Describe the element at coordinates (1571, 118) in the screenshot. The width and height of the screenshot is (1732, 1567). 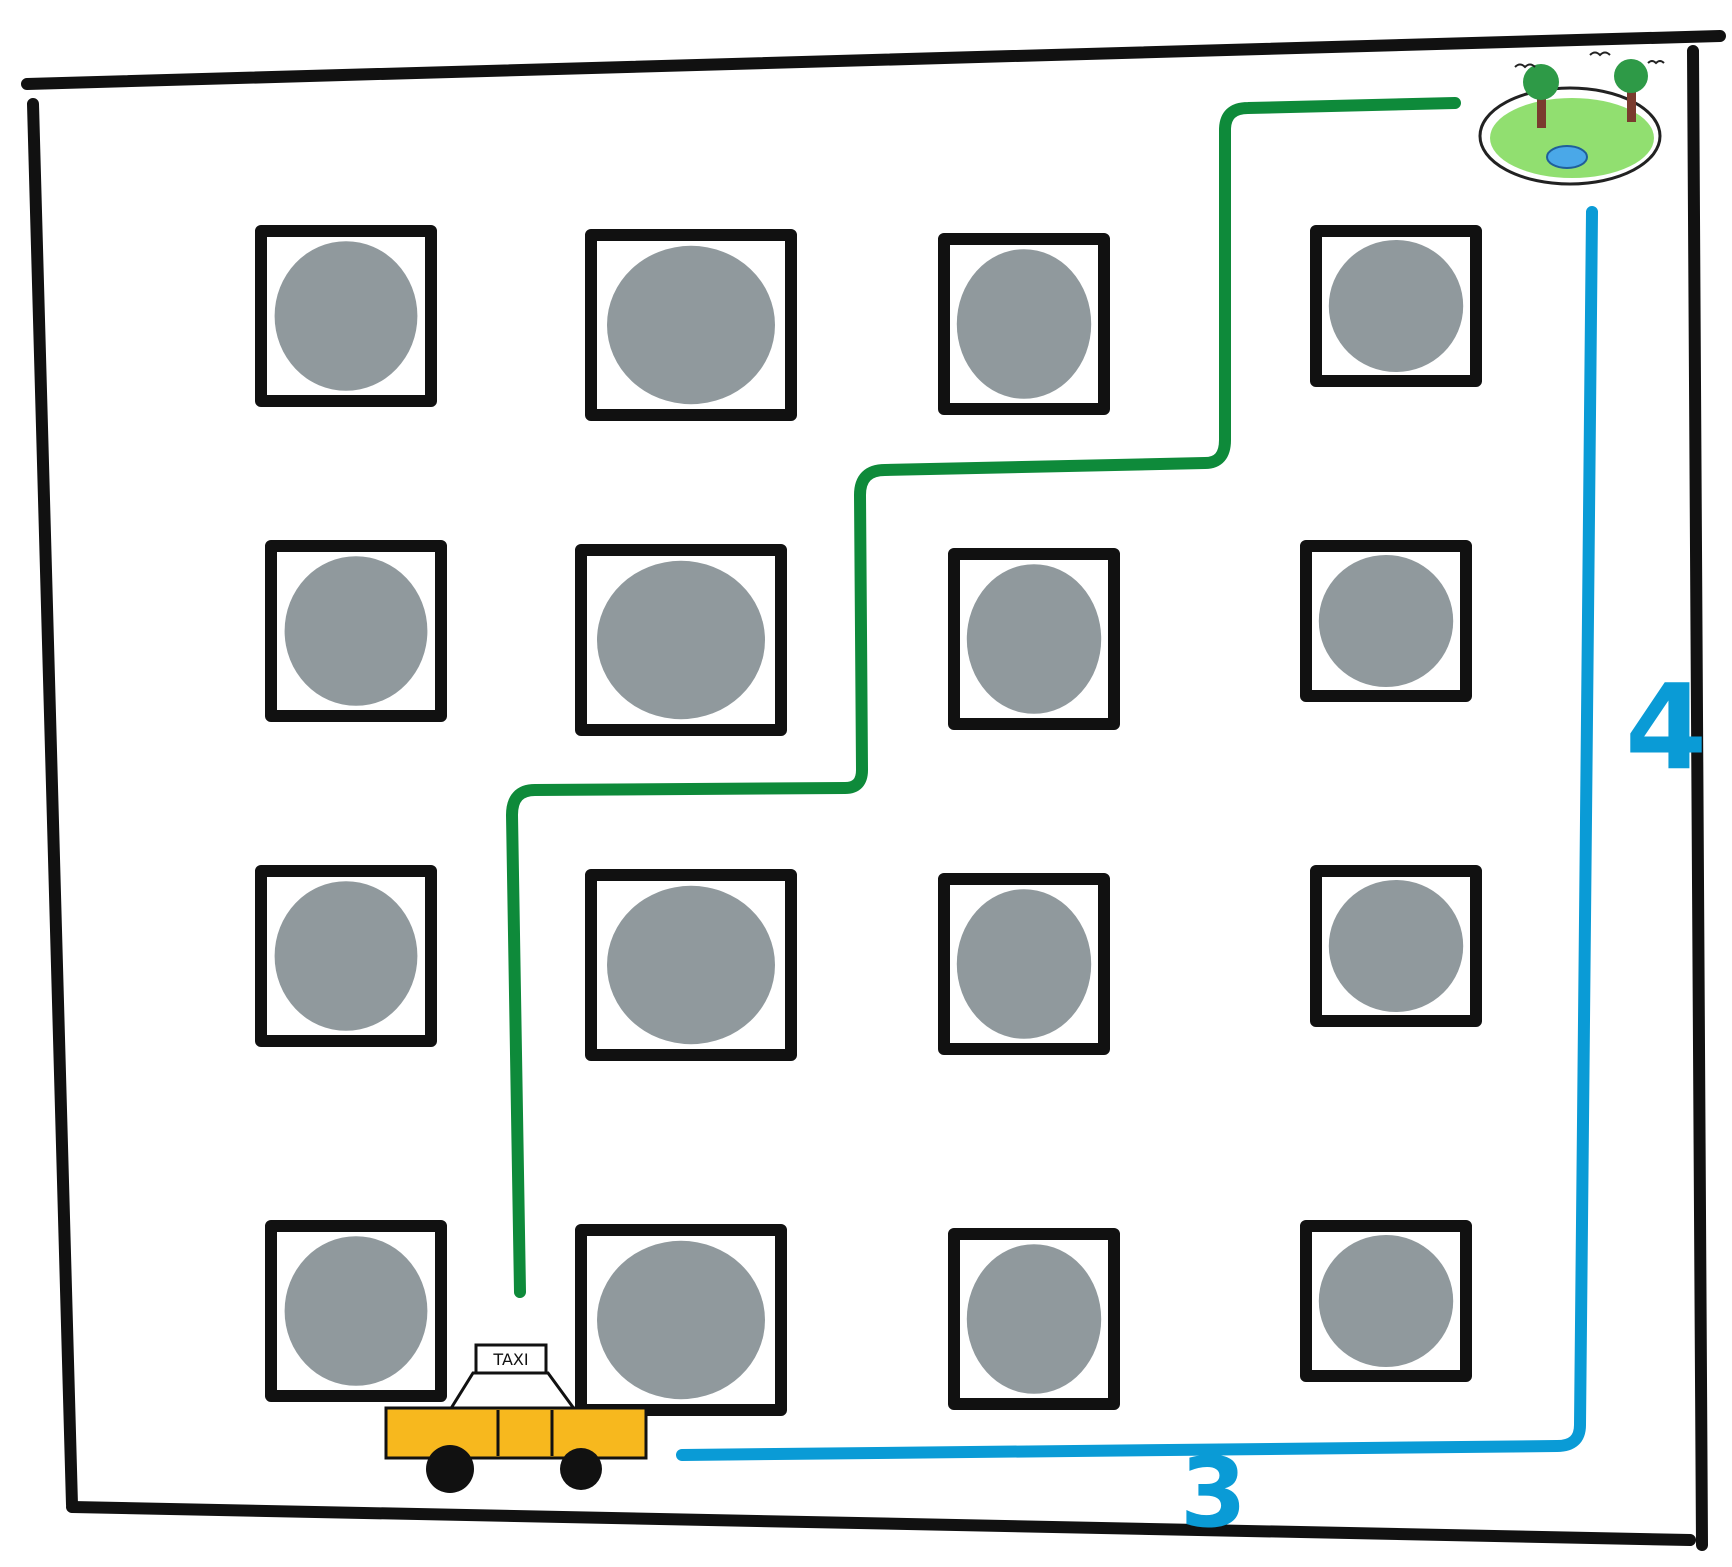
I see `park-icon` at that location.